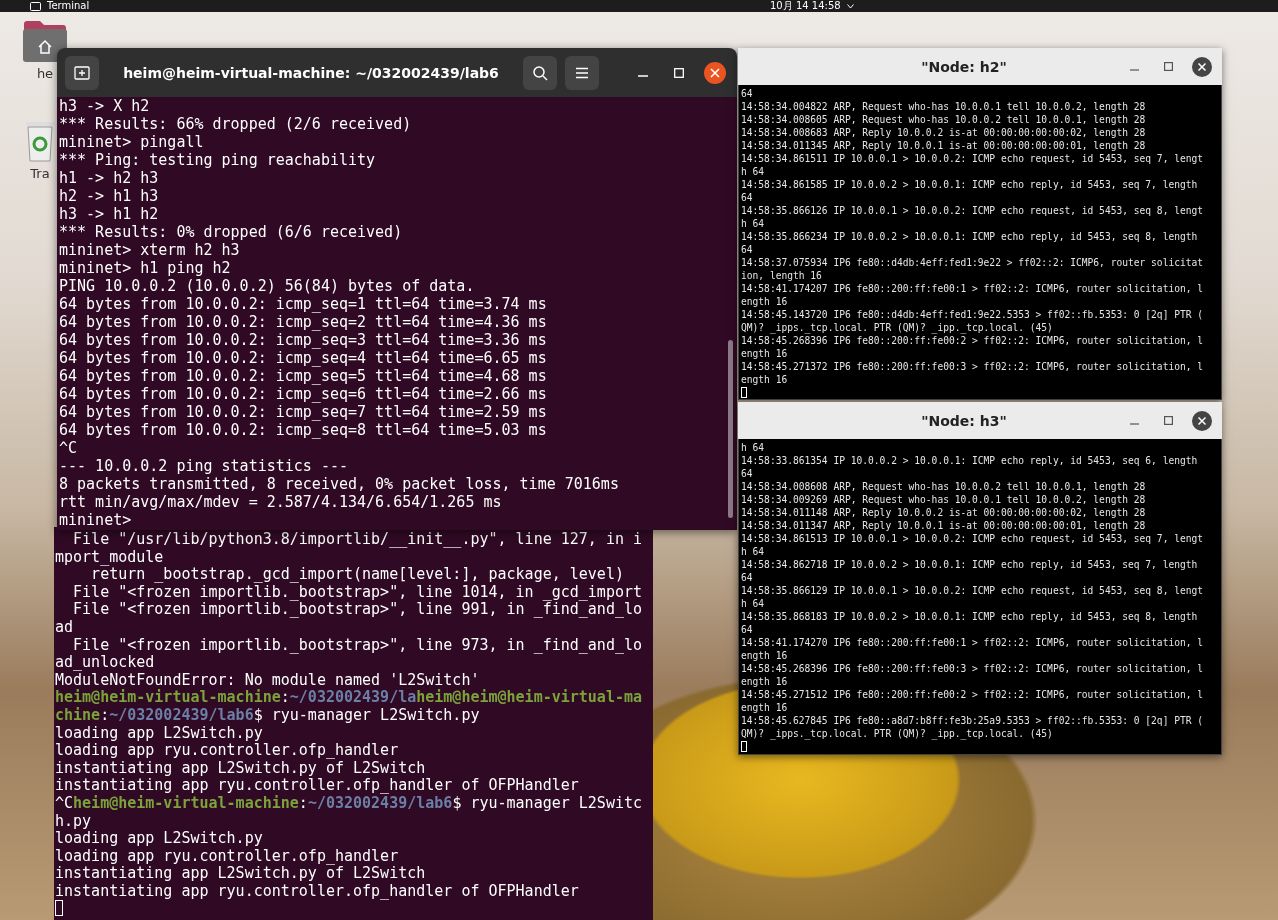  What do you see at coordinates (303, 376) in the screenshot?
I see `terminal-line: 64 bytes from 10.0.0.2: icmp_seq=5 ttl=64 time=4.68 ms` at bounding box center [303, 376].